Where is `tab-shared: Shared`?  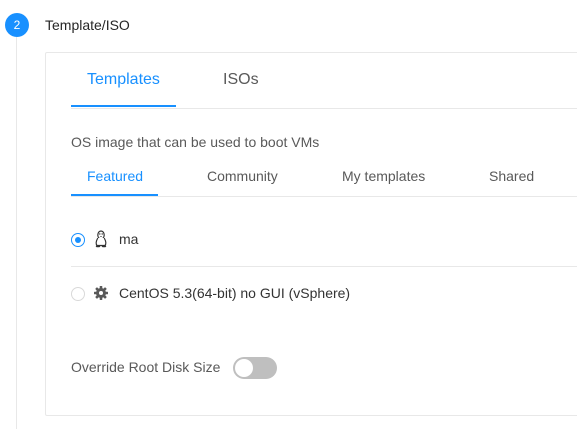
tab-shared: Shared is located at coordinates (511, 176).